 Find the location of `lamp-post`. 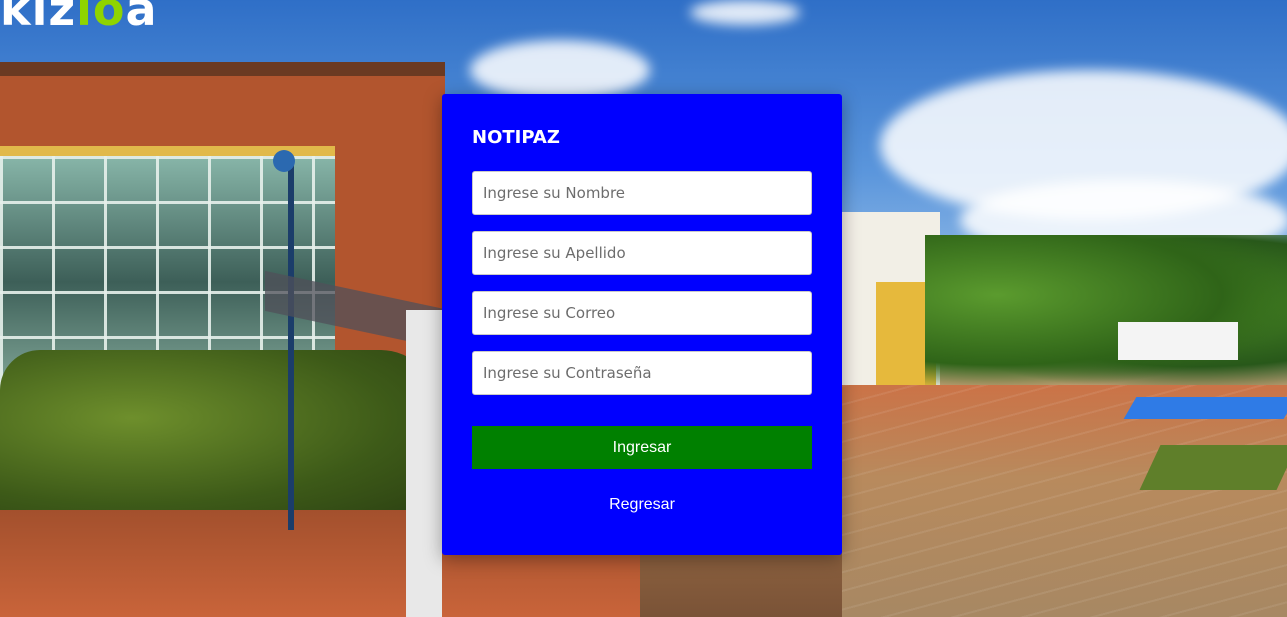

lamp-post is located at coordinates (291, 345).